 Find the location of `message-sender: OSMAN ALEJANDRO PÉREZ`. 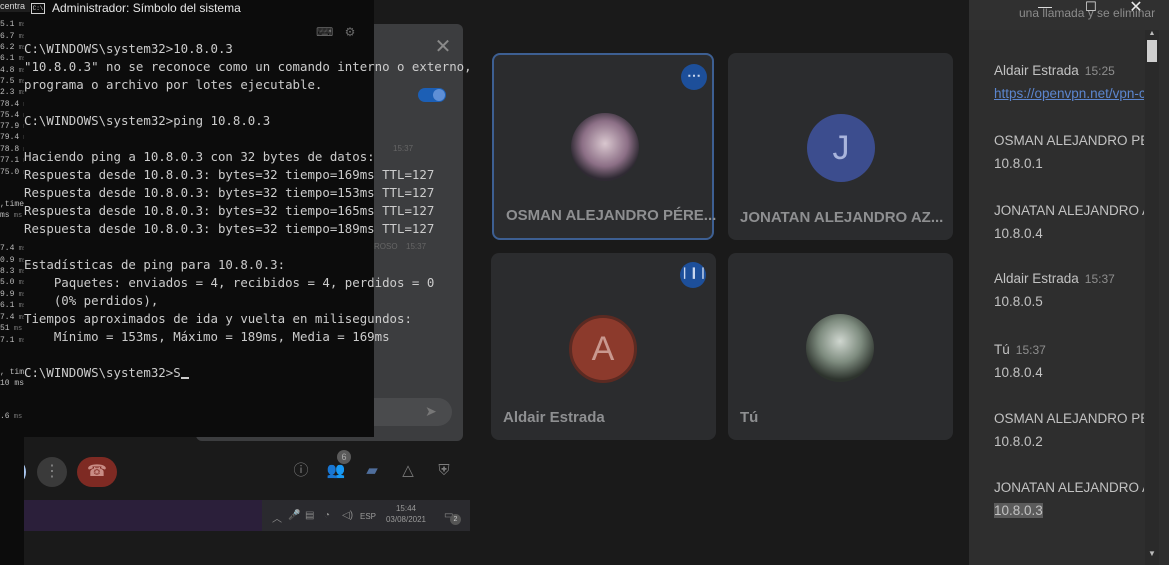

message-sender: OSMAN ALEJANDRO PÉREZ is located at coordinates (1069, 418).